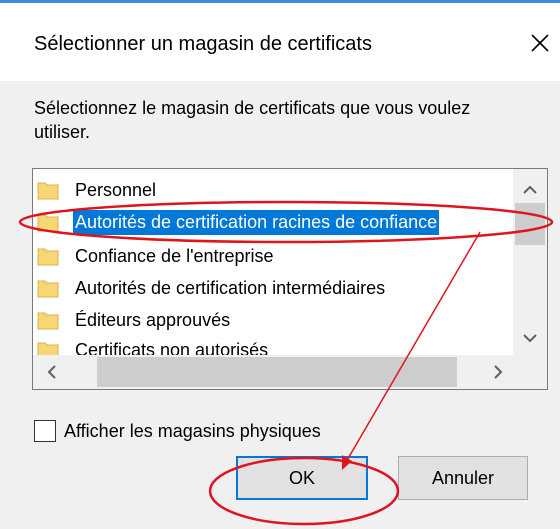 Image resolution: width=560 pixels, height=529 pixels. I want to click on list-item-label: Personnel, so click(116, 189).